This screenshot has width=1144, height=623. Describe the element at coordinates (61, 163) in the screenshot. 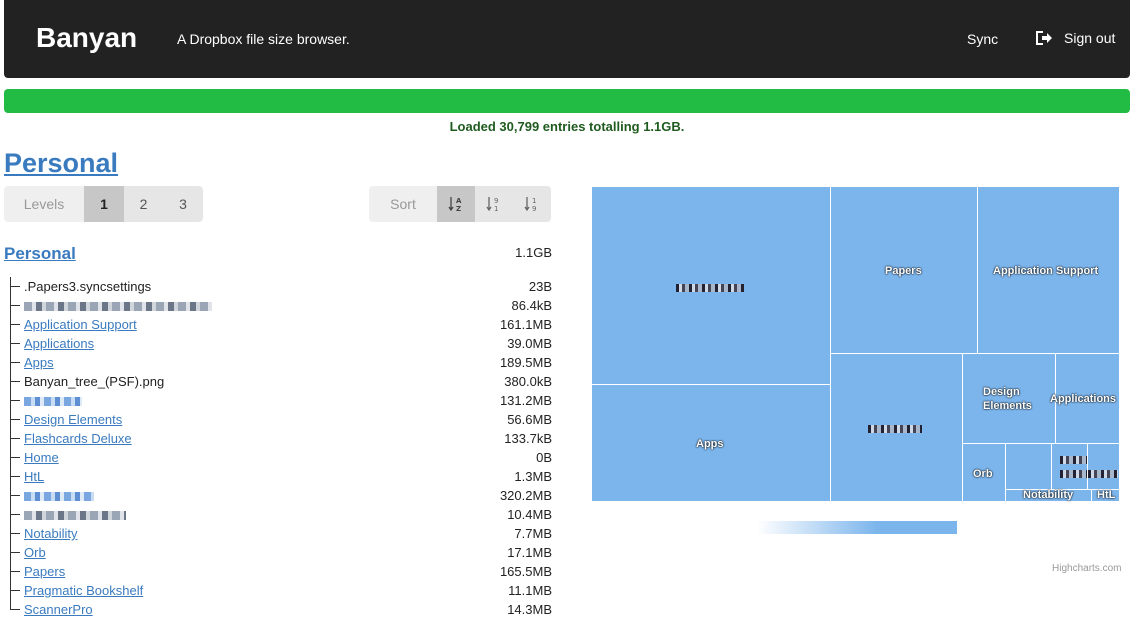

I see `page-title: Personal` at that location.